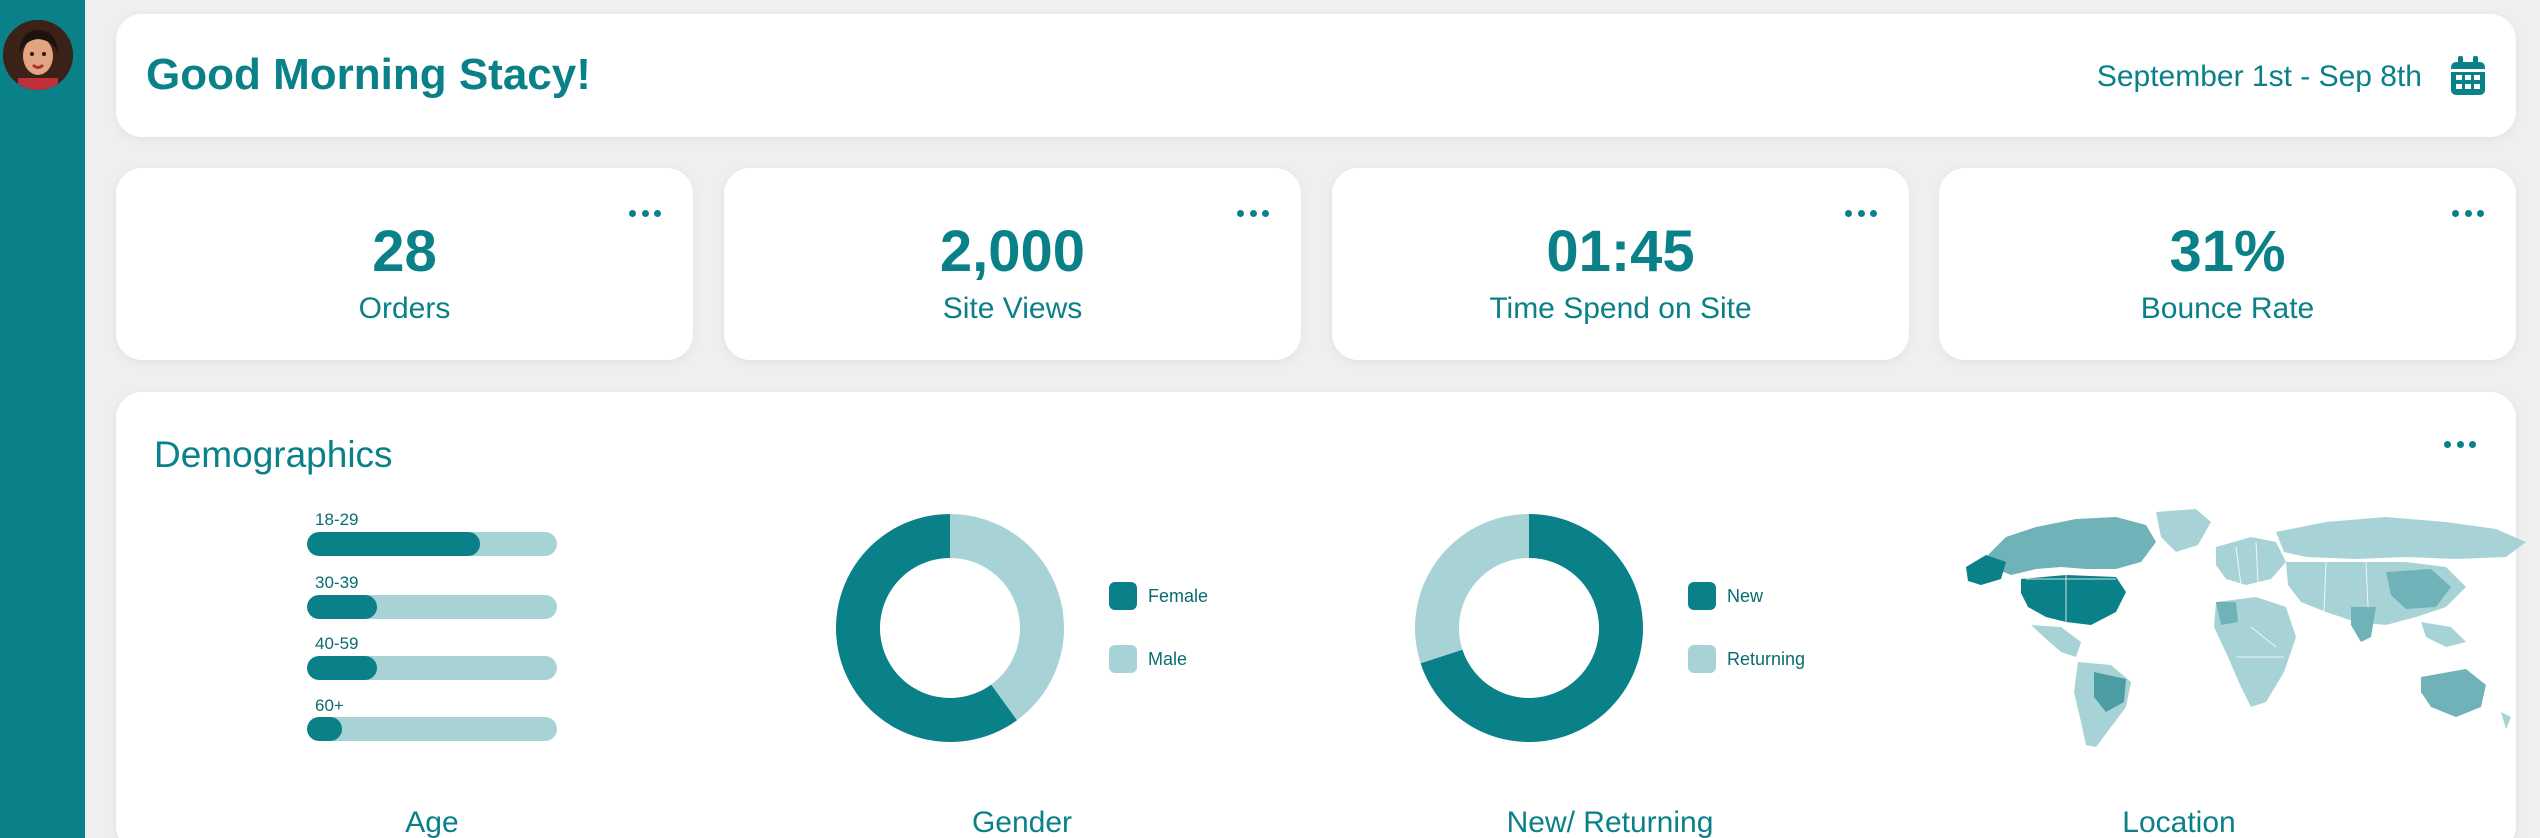 Image resolution: width=2540 pixels, height=838 pixels. I want to click on date-range: September 1st - Sep 8th, so click(2259, 77).